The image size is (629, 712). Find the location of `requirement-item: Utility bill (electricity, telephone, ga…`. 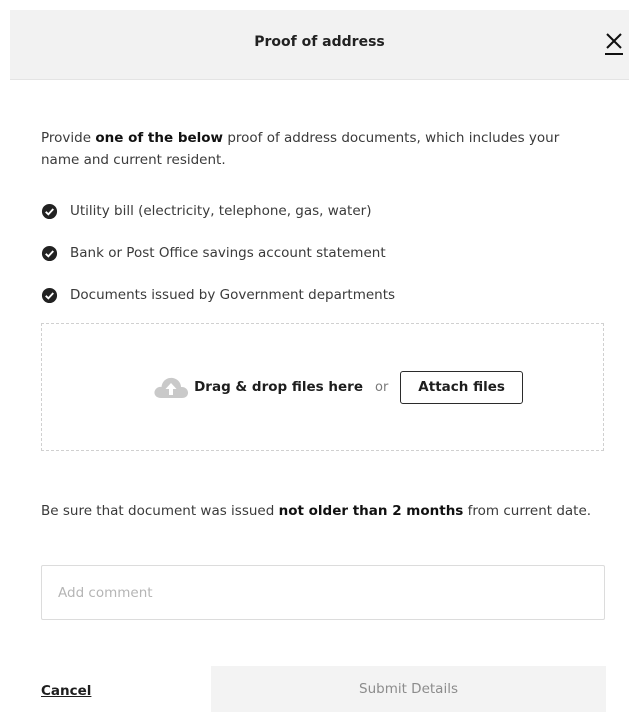

requirement-item: Utility bill (electricity, telephone, ga… is located at coordinates (321, 211).